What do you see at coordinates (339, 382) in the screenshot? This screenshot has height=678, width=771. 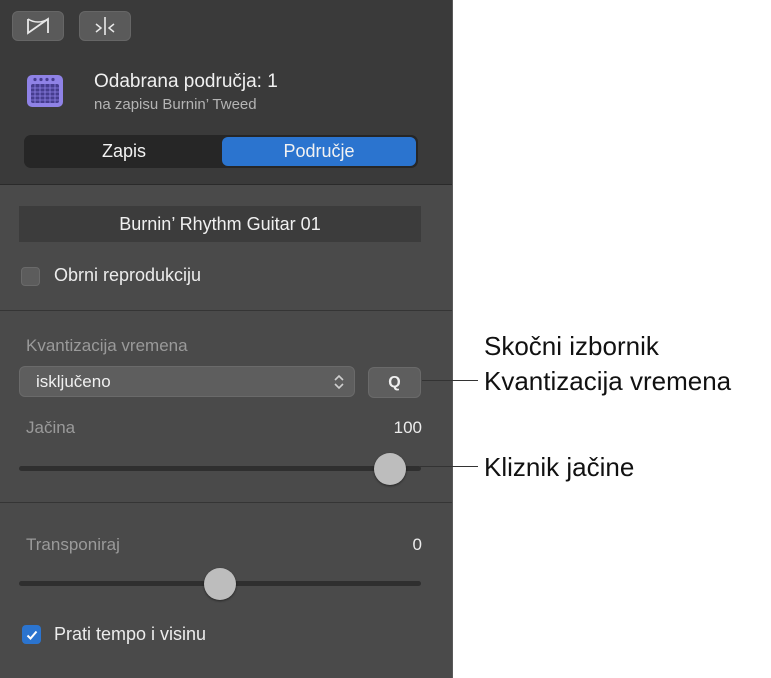 I see `updown-chevron-icon` at bounding box center [339, 382].